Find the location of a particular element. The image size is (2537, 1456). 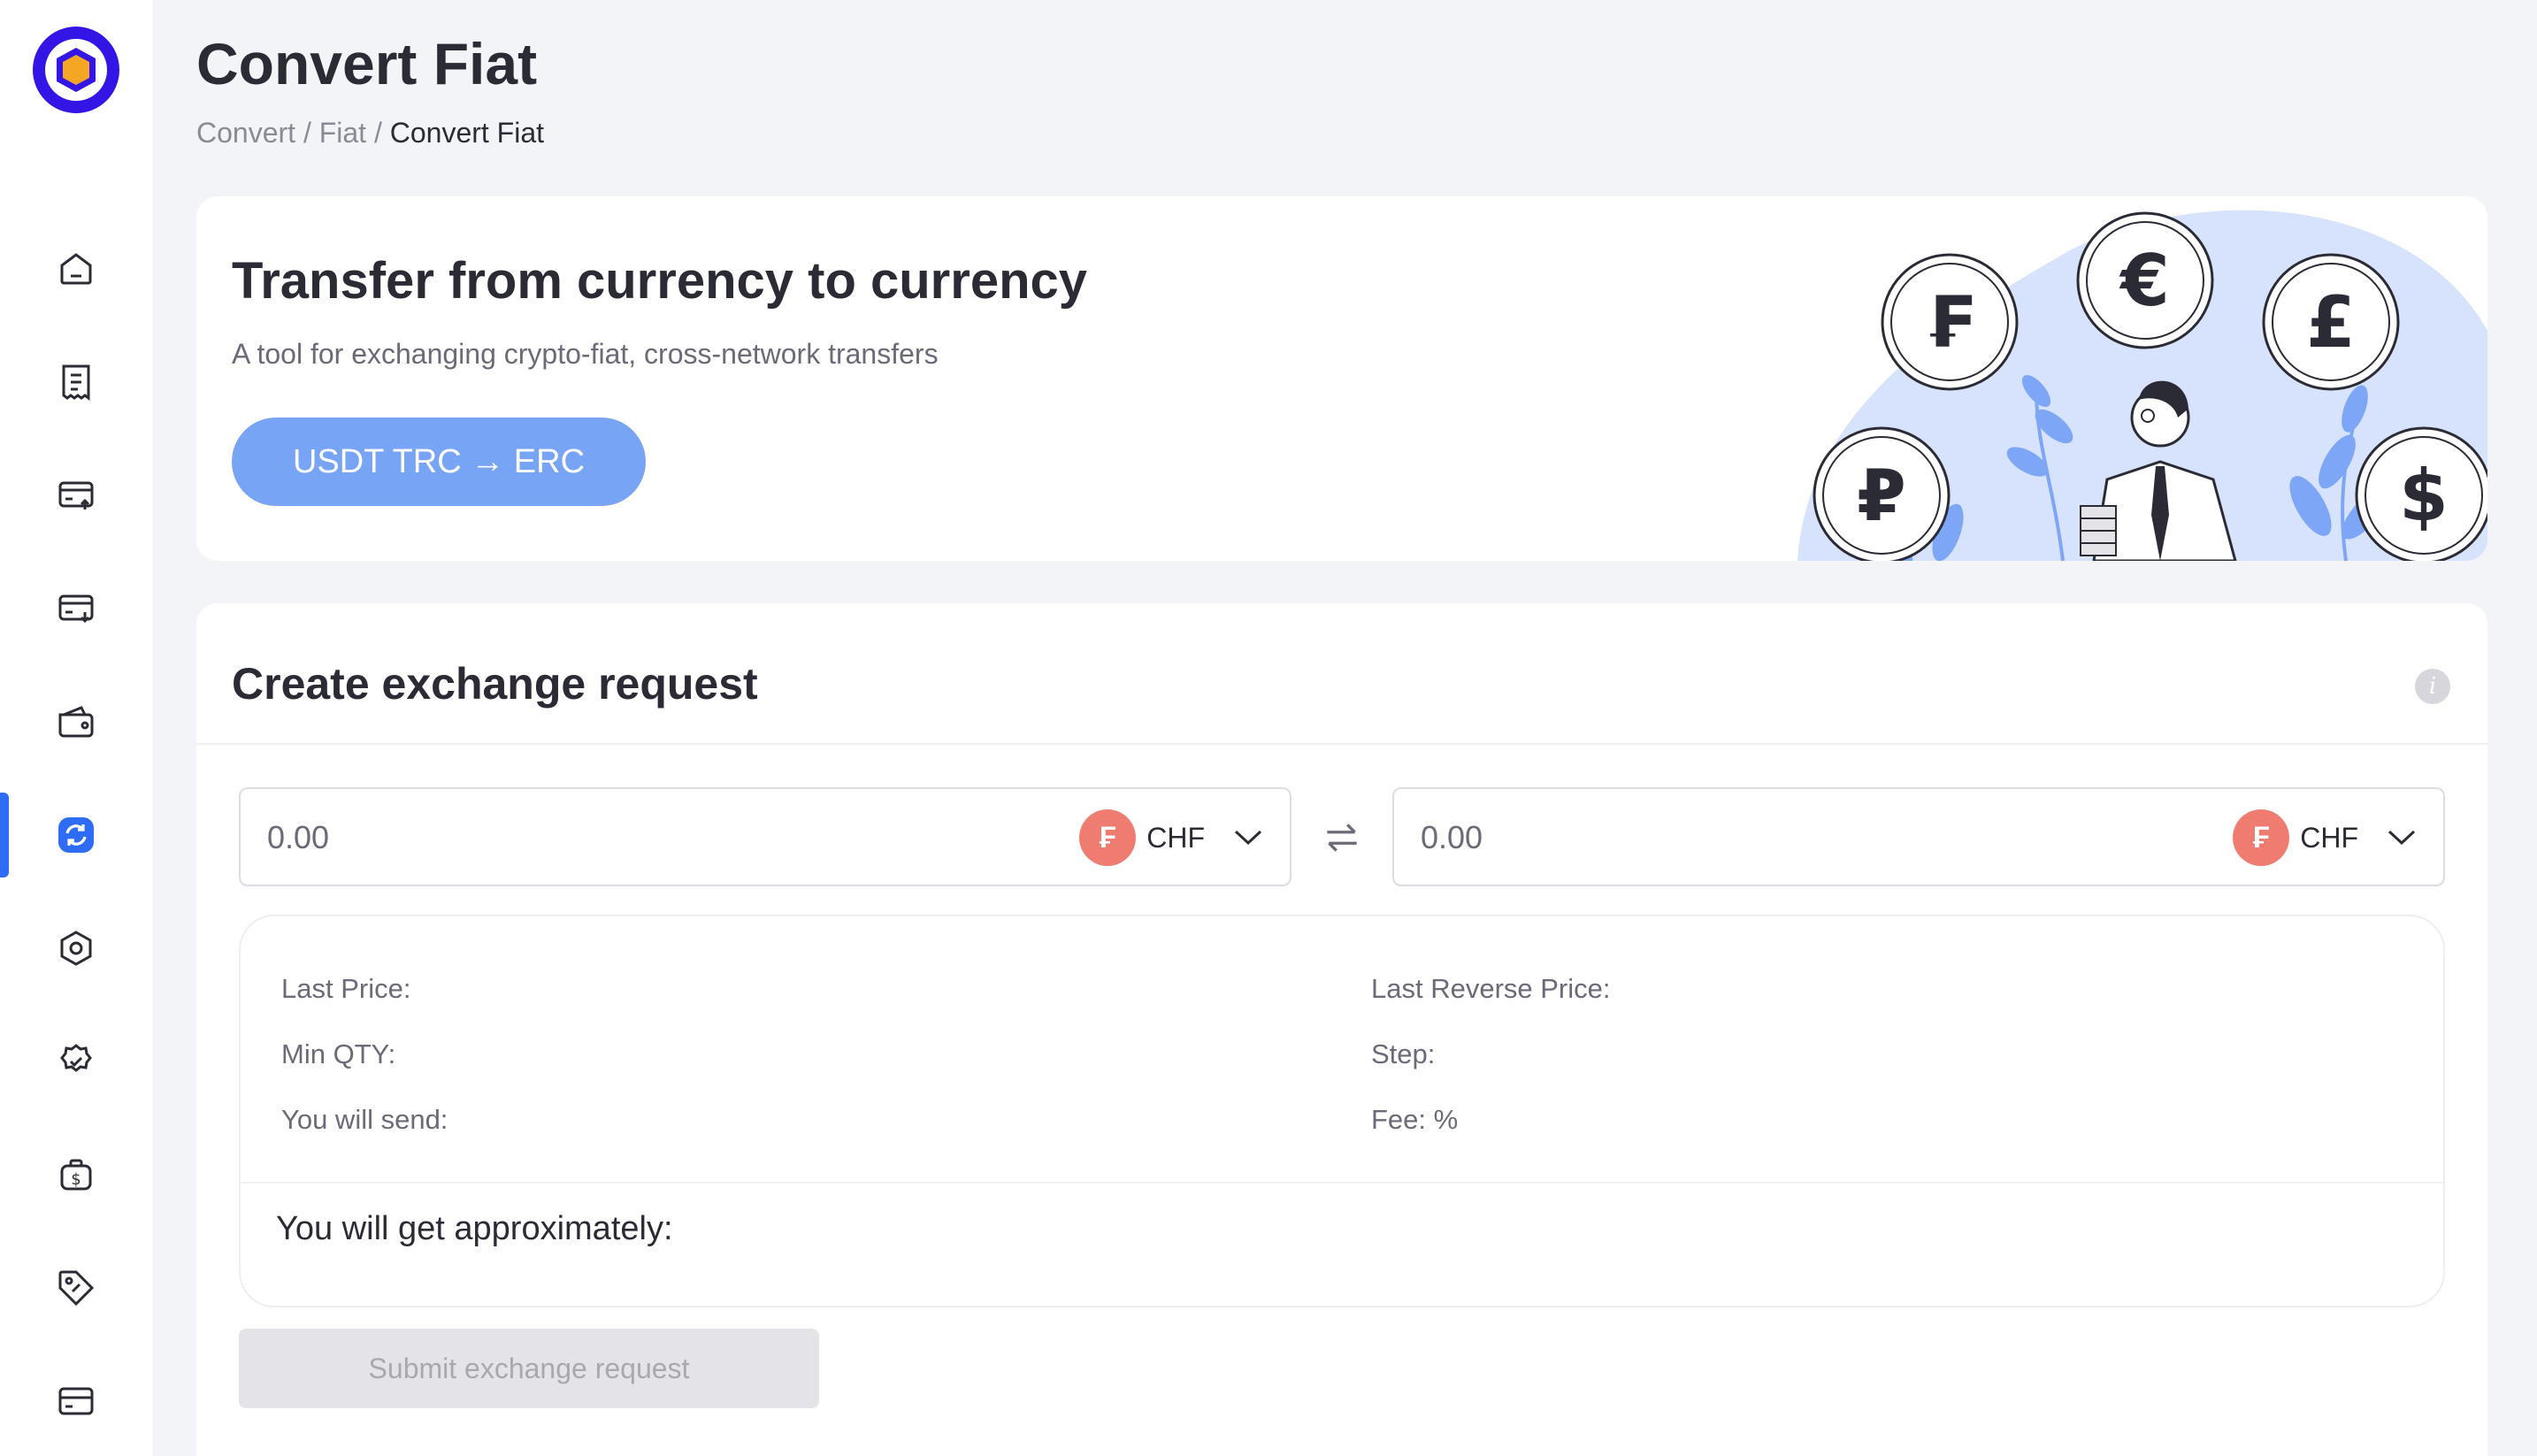

banner-title: Transfer from currency to currency is located at coordinates (660, 281).